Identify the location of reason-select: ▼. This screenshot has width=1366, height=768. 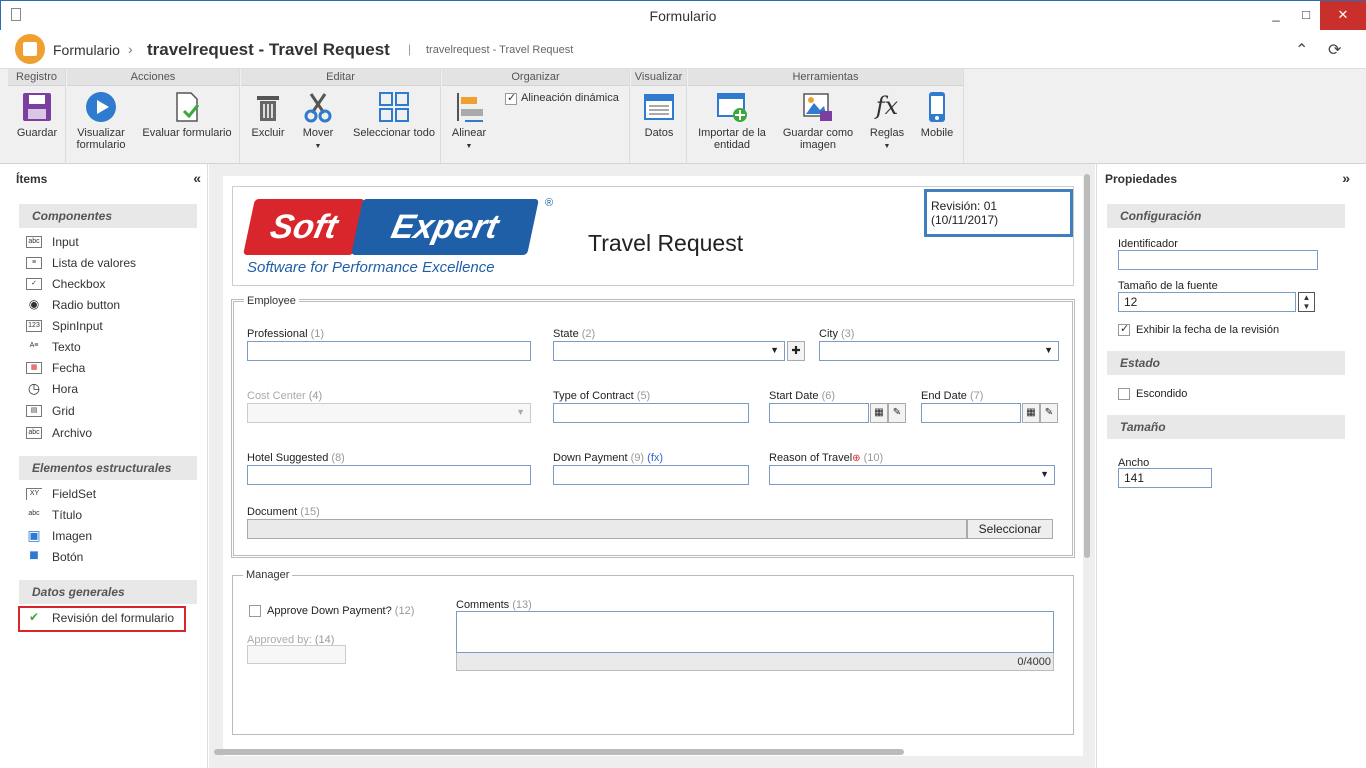
(912, 475).